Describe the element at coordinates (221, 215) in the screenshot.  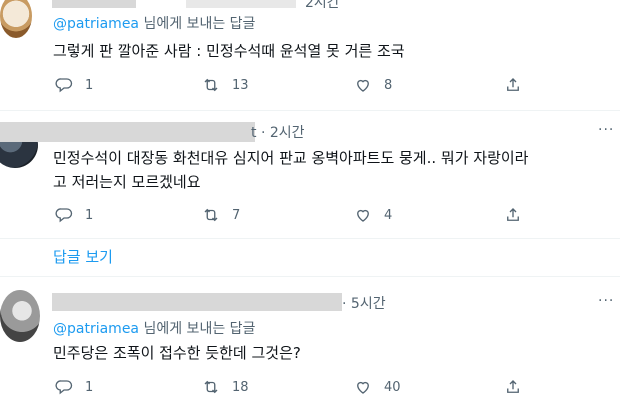
I see `retweet-button: 7` at that location.